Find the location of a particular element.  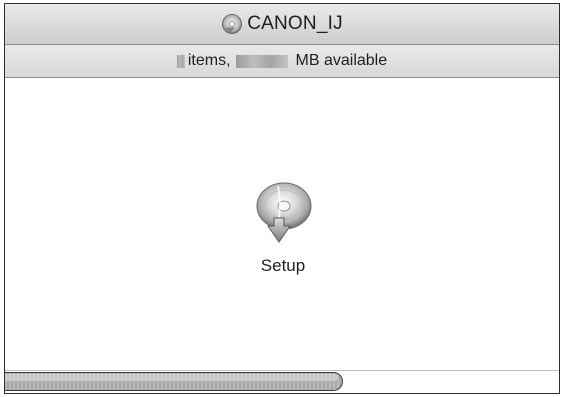

scrollbar-thumb is located at coordinates (174, 381).